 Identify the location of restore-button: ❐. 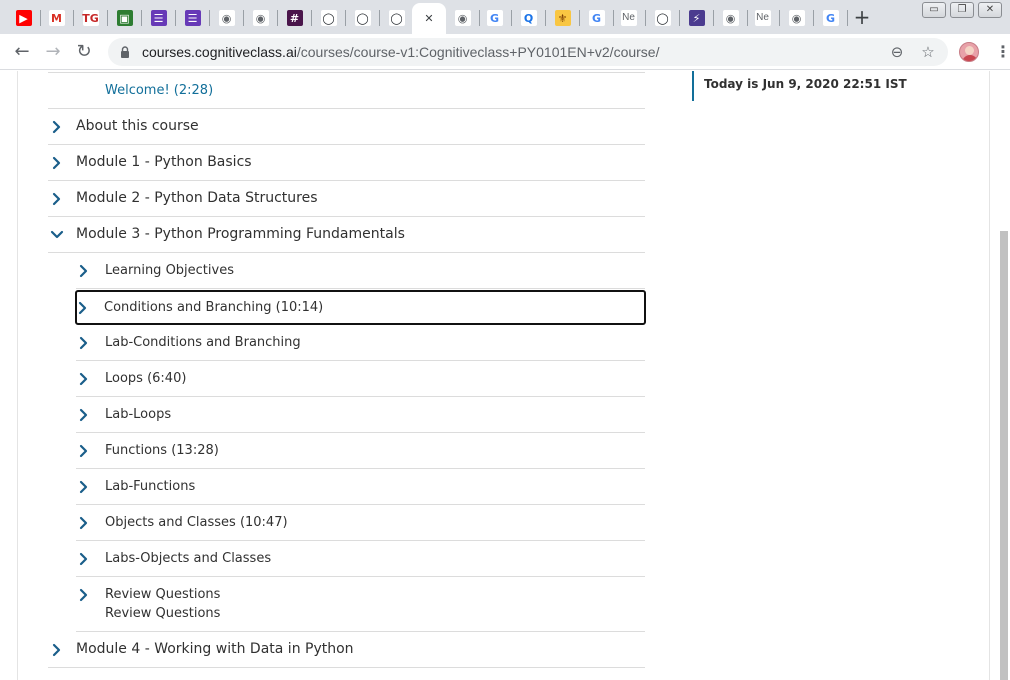
(962, 10).